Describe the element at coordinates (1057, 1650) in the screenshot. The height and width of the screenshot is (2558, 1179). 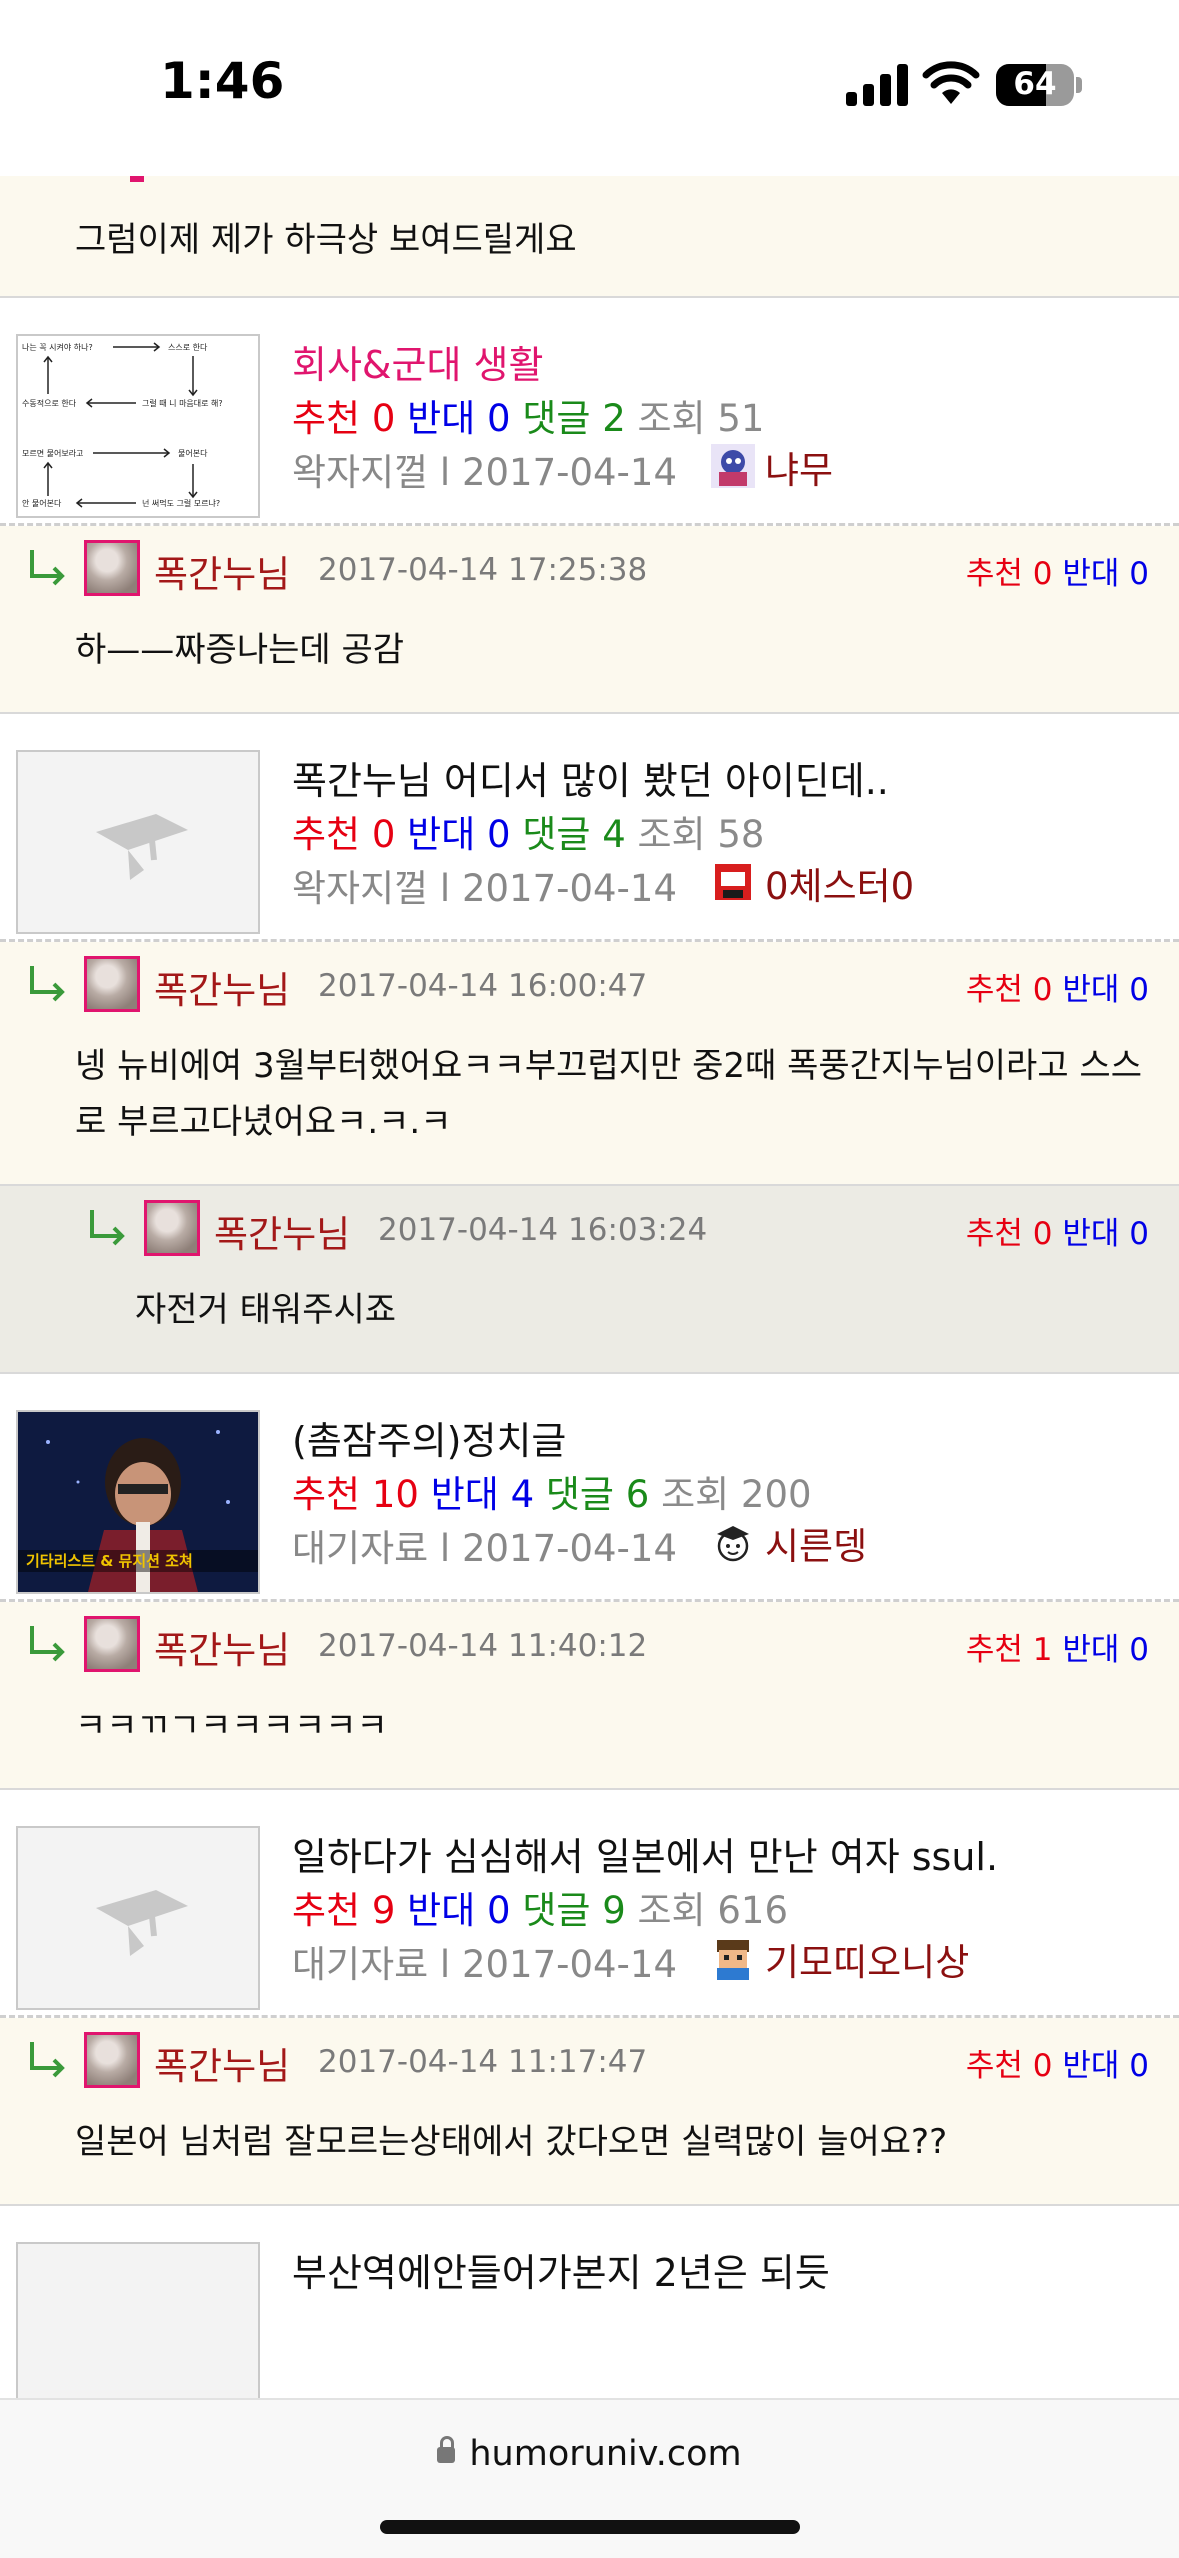
I see `comment-votes: 추천 1 반대 0` at that location.